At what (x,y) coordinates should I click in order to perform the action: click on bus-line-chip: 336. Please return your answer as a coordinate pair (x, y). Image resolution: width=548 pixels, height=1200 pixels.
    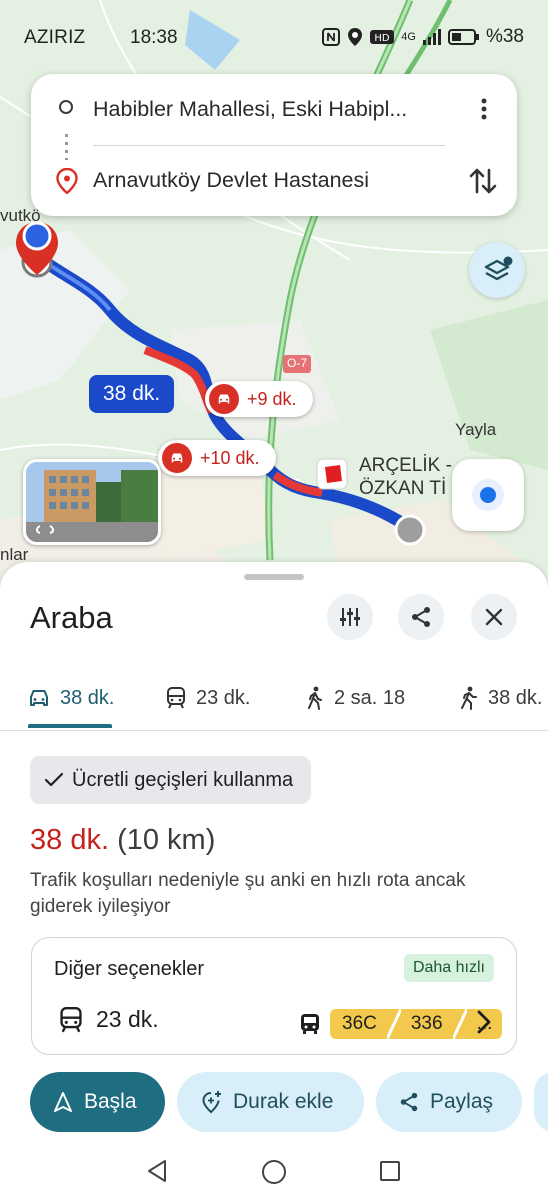
    Looking at the image, I should click on (426, 1024).